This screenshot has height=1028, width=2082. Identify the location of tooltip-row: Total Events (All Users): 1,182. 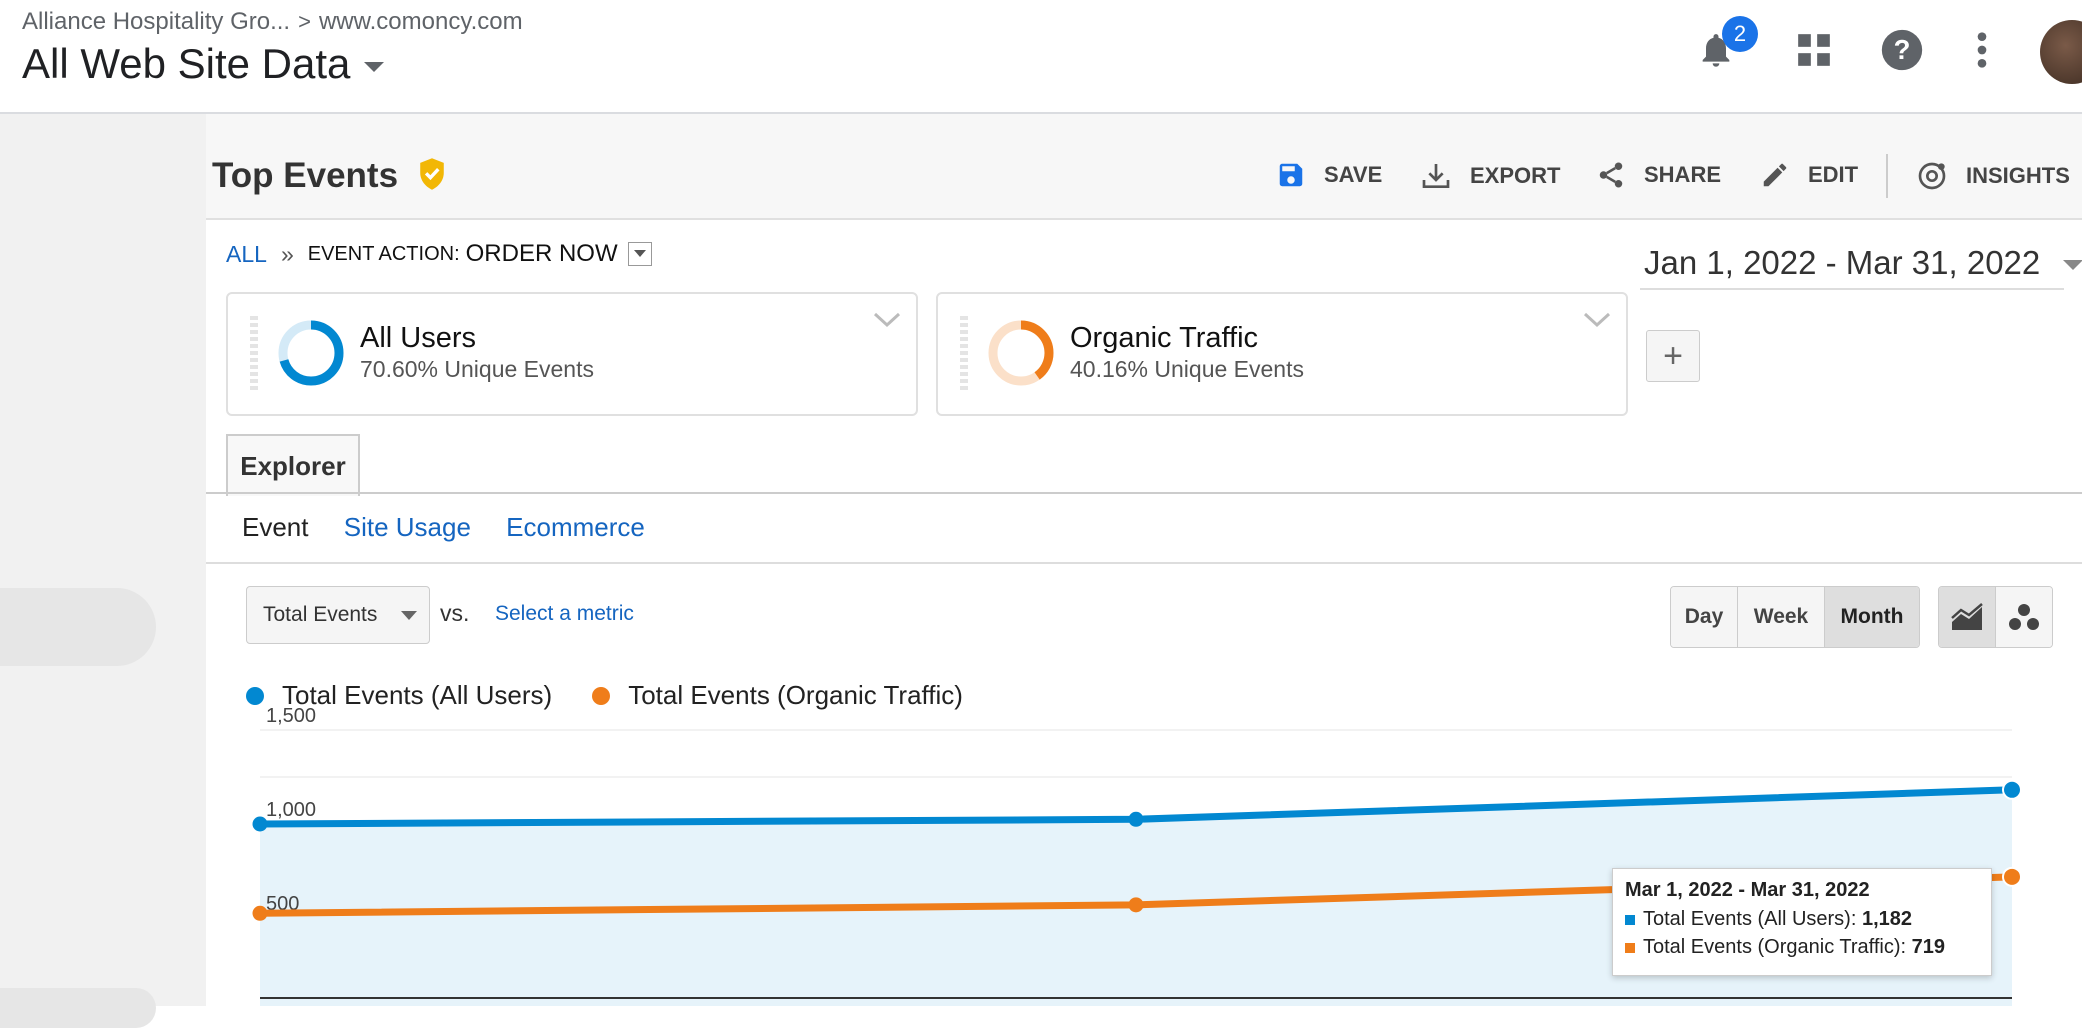
(1802, 919).